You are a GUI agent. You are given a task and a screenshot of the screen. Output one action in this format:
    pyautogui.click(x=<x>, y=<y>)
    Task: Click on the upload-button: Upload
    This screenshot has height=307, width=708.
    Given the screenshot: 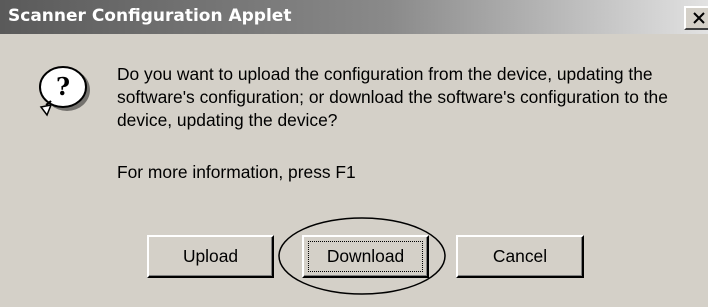 What is the action you would take?
    pyautogui.click(x=210, y=256)
    